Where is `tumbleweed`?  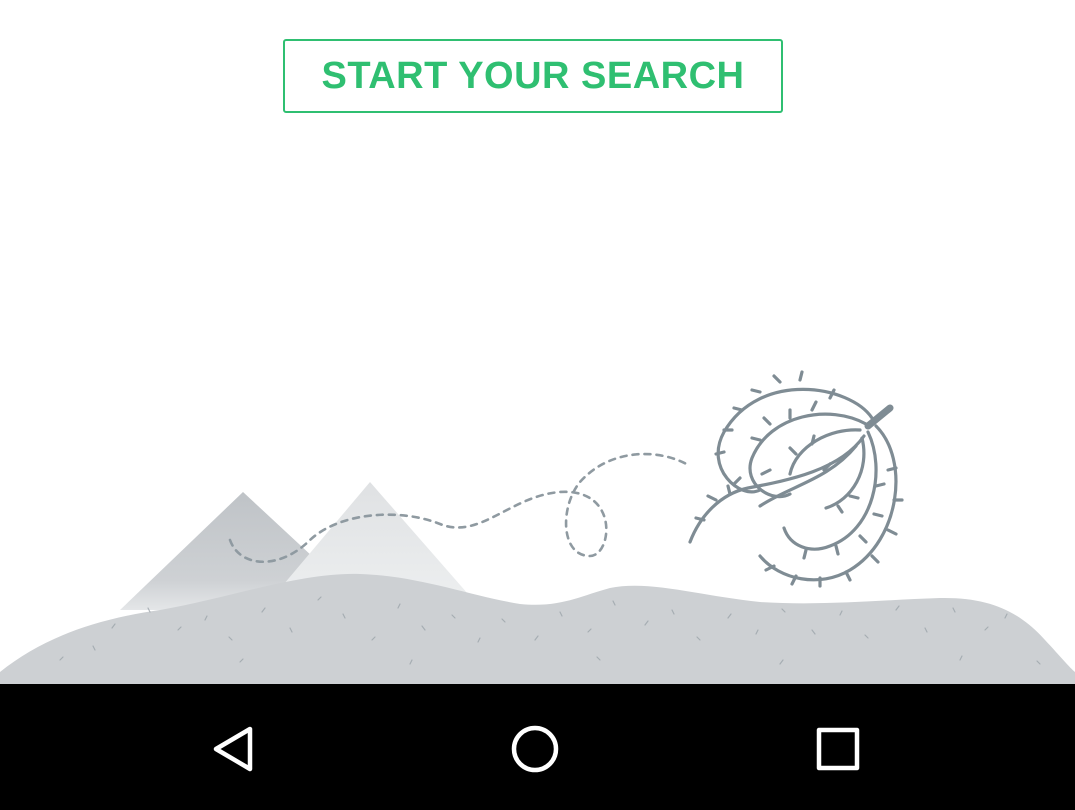
tumbleweed is located at coordinates (796, 479).